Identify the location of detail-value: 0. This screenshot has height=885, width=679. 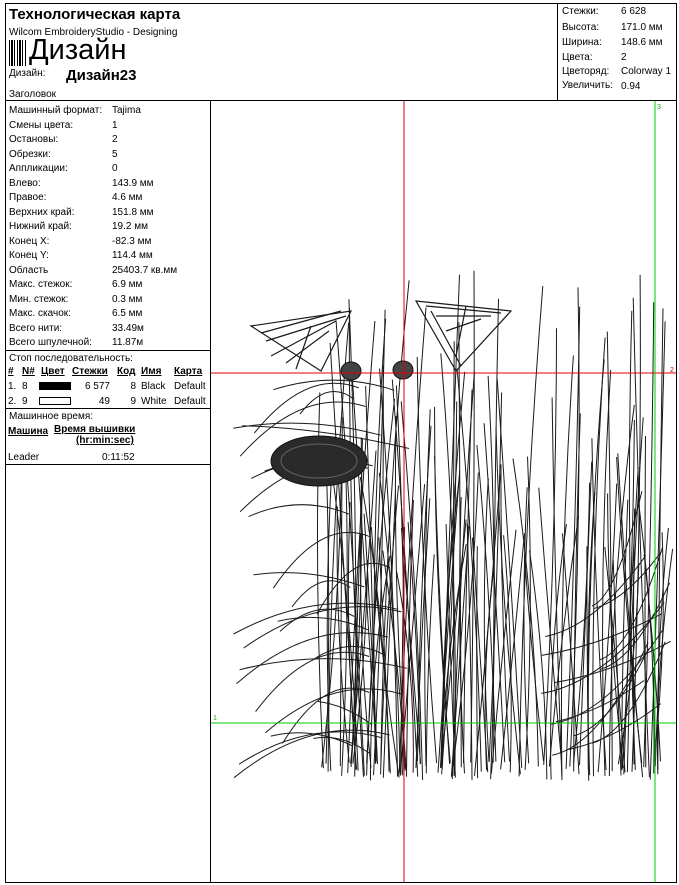
(115, 168).